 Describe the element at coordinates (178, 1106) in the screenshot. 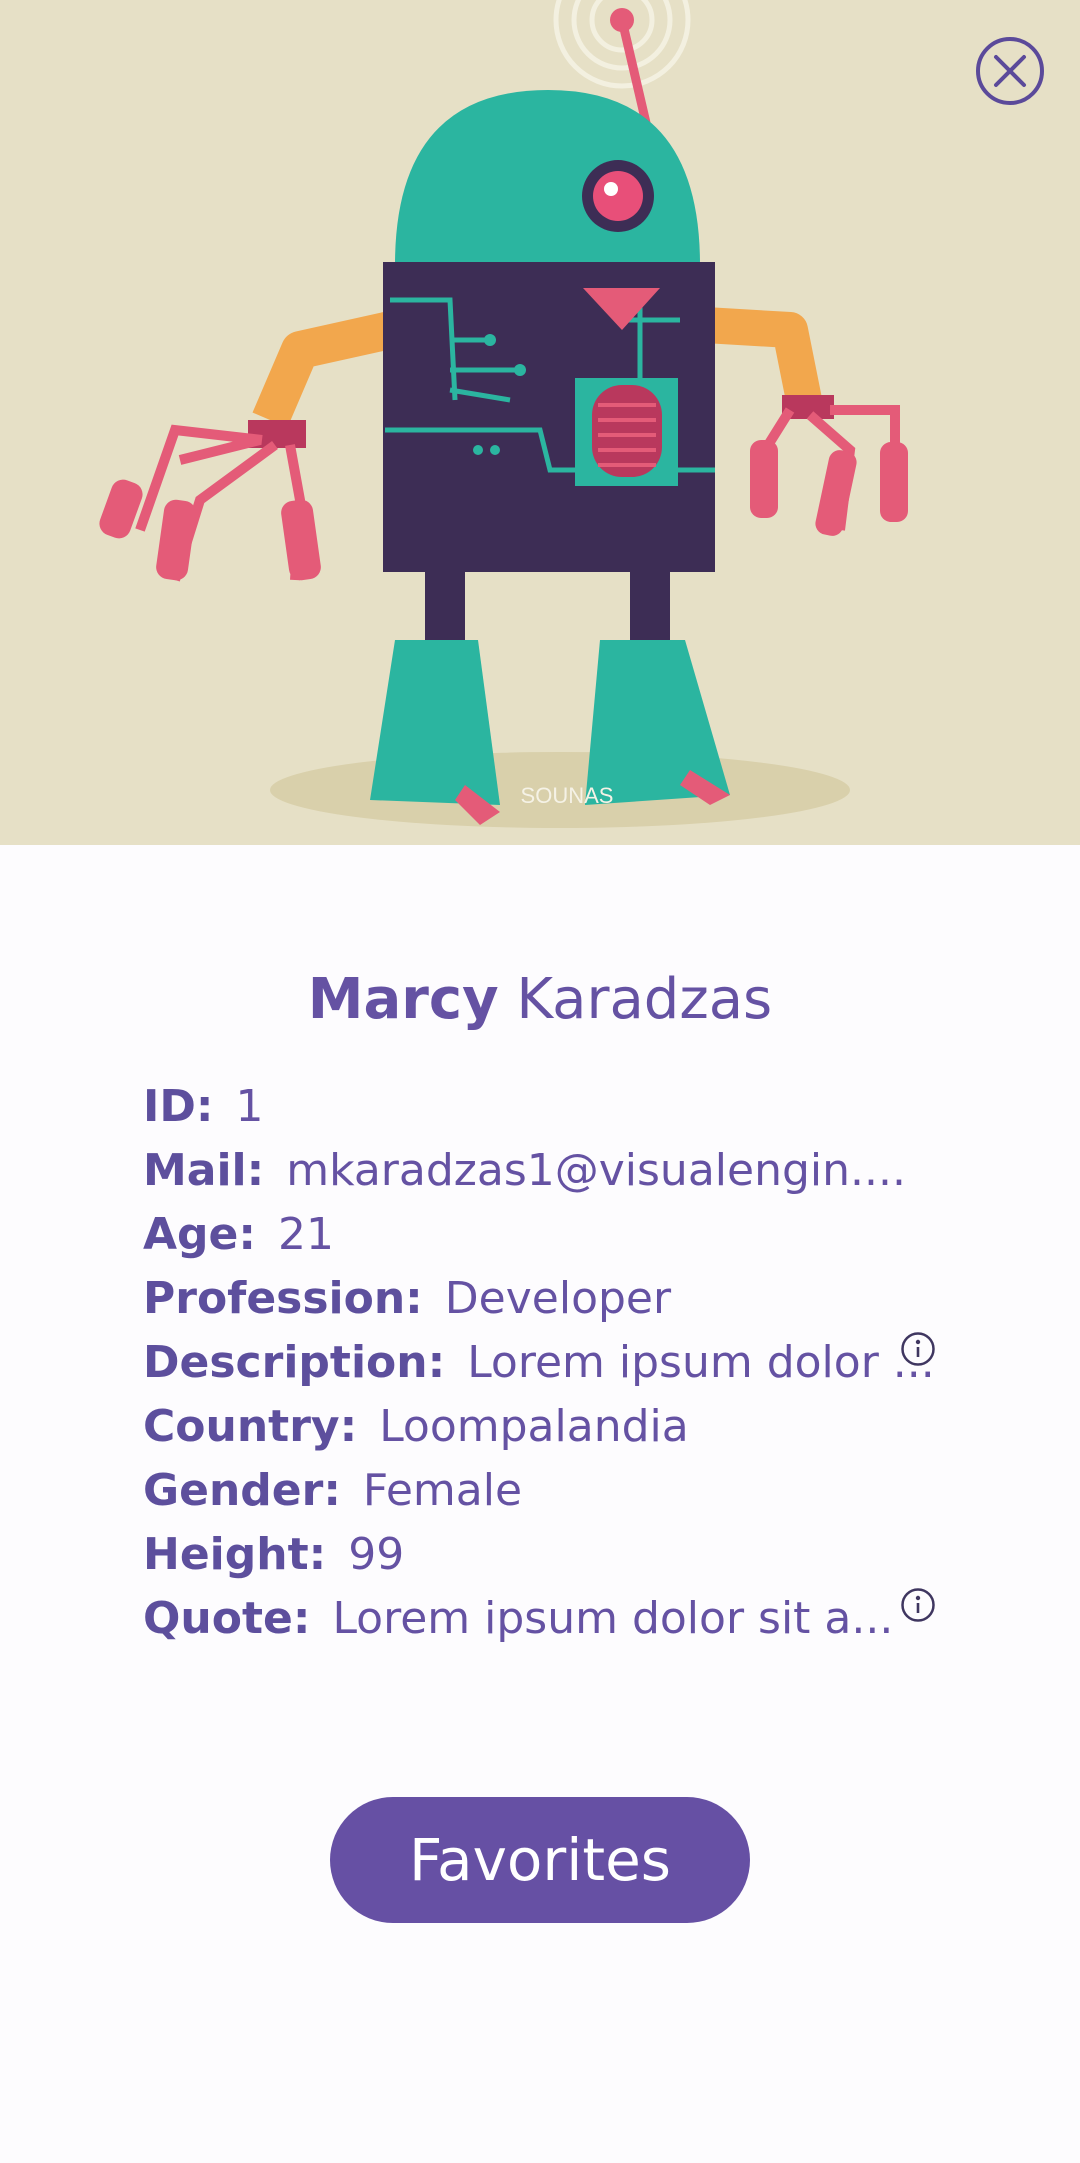

I see `field-label: ID:` at that location.